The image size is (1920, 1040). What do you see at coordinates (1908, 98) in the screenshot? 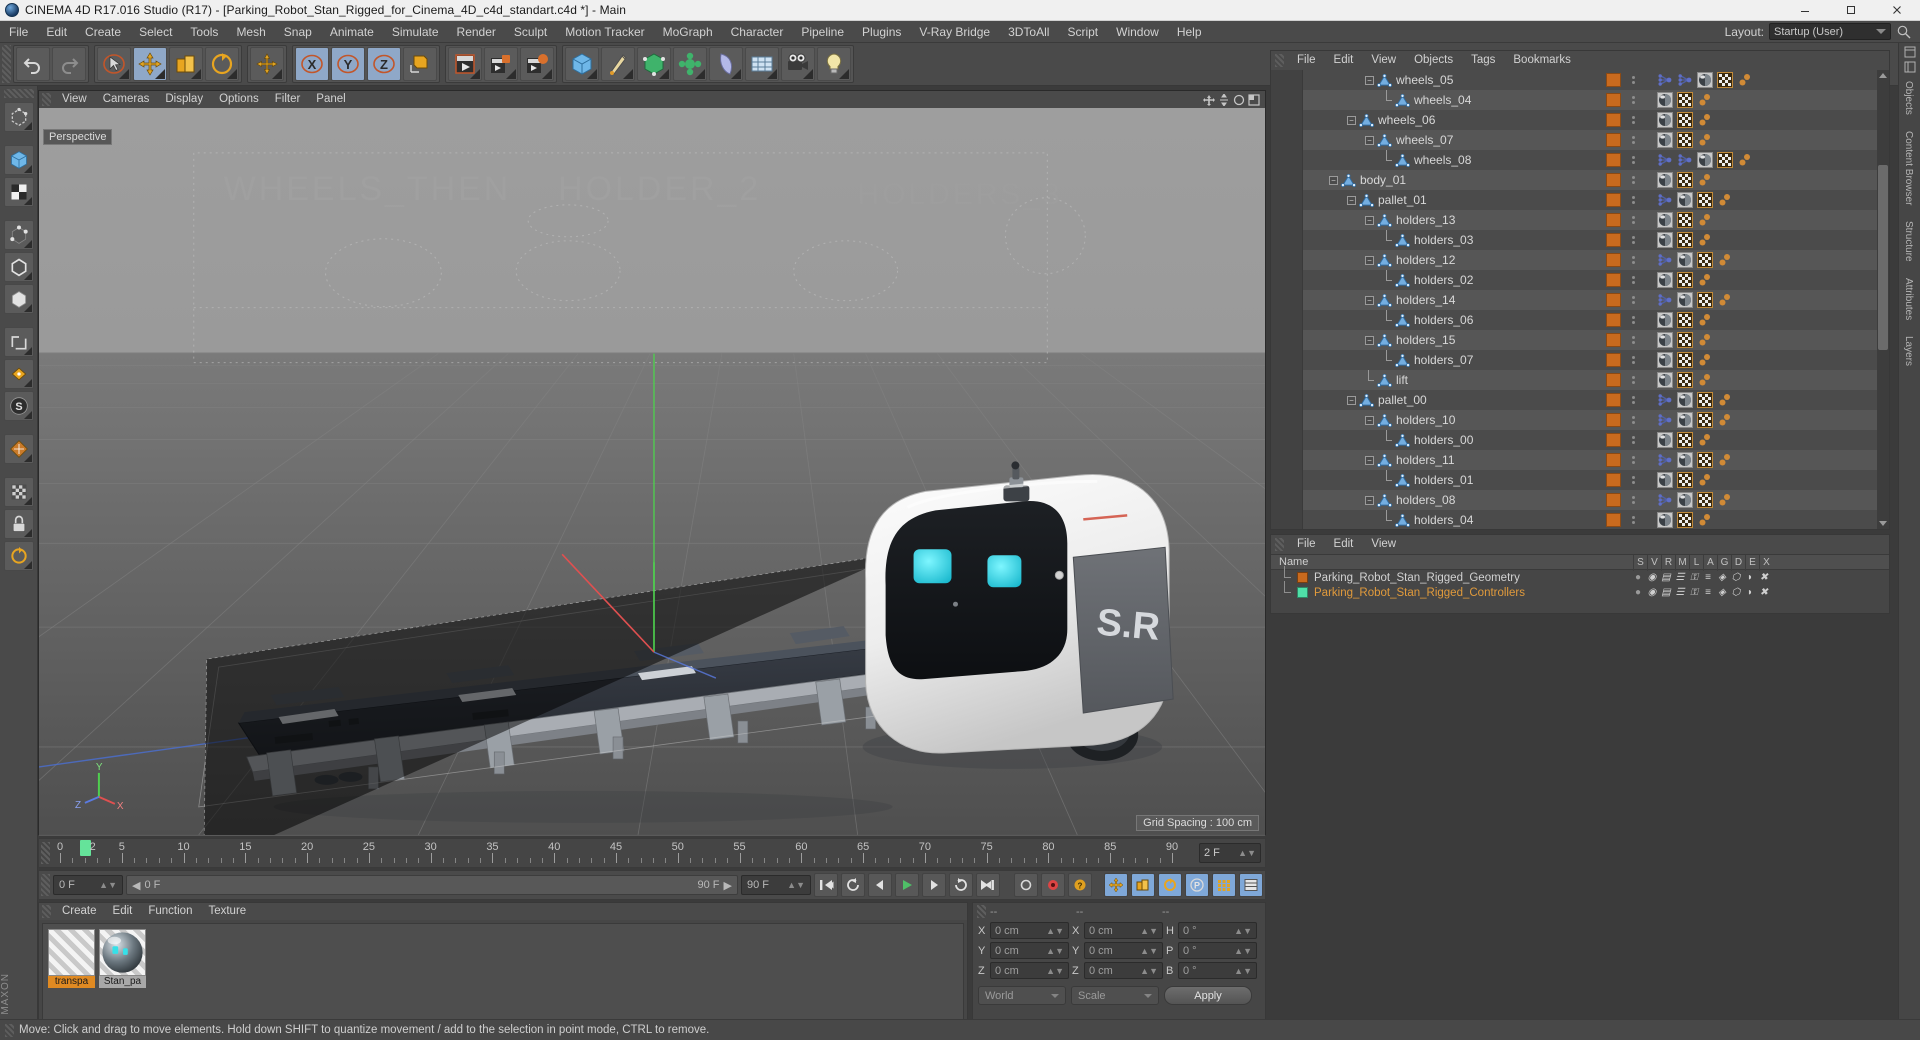
I see `dock-tab-objects: Objects` at bounding box center [1908, 98].